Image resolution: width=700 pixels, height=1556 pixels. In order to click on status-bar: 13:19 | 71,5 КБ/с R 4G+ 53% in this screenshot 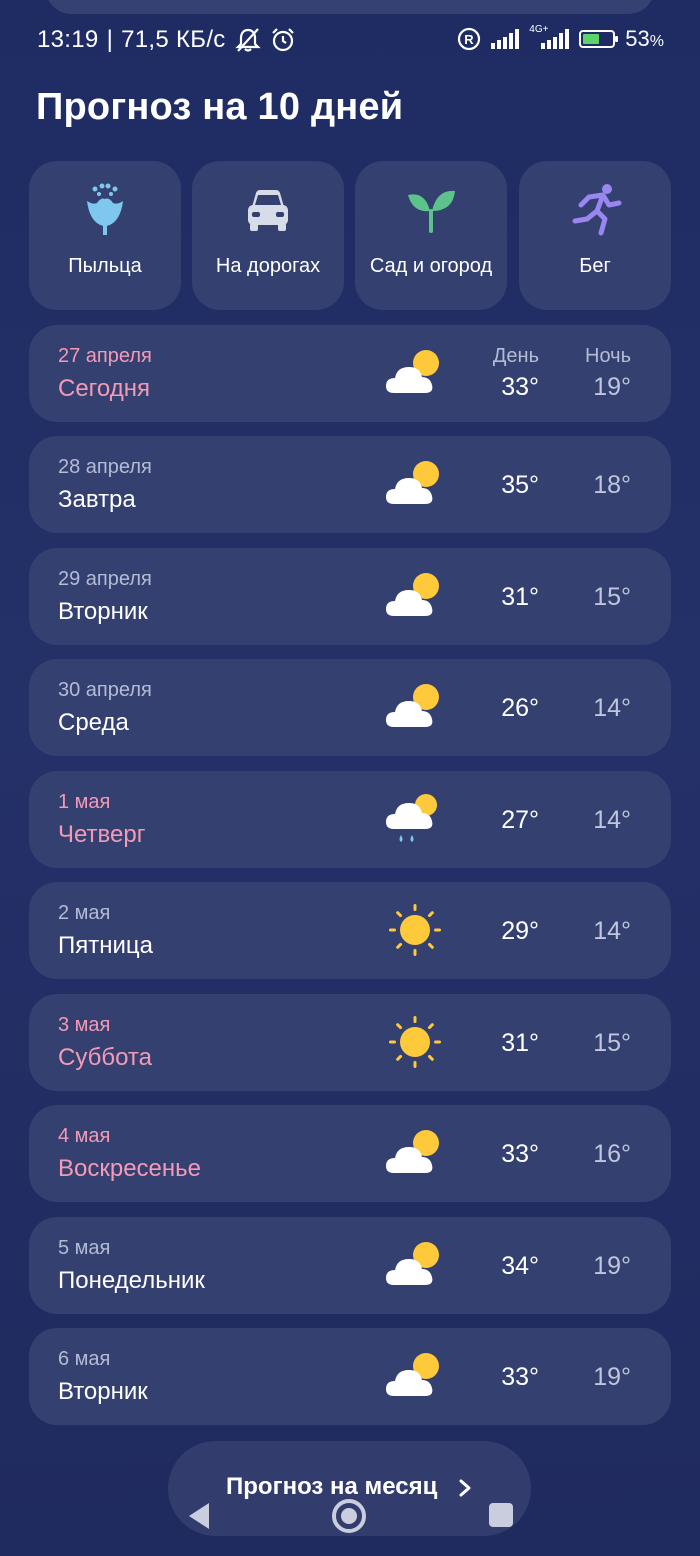, I will do `click(350, 40)`.